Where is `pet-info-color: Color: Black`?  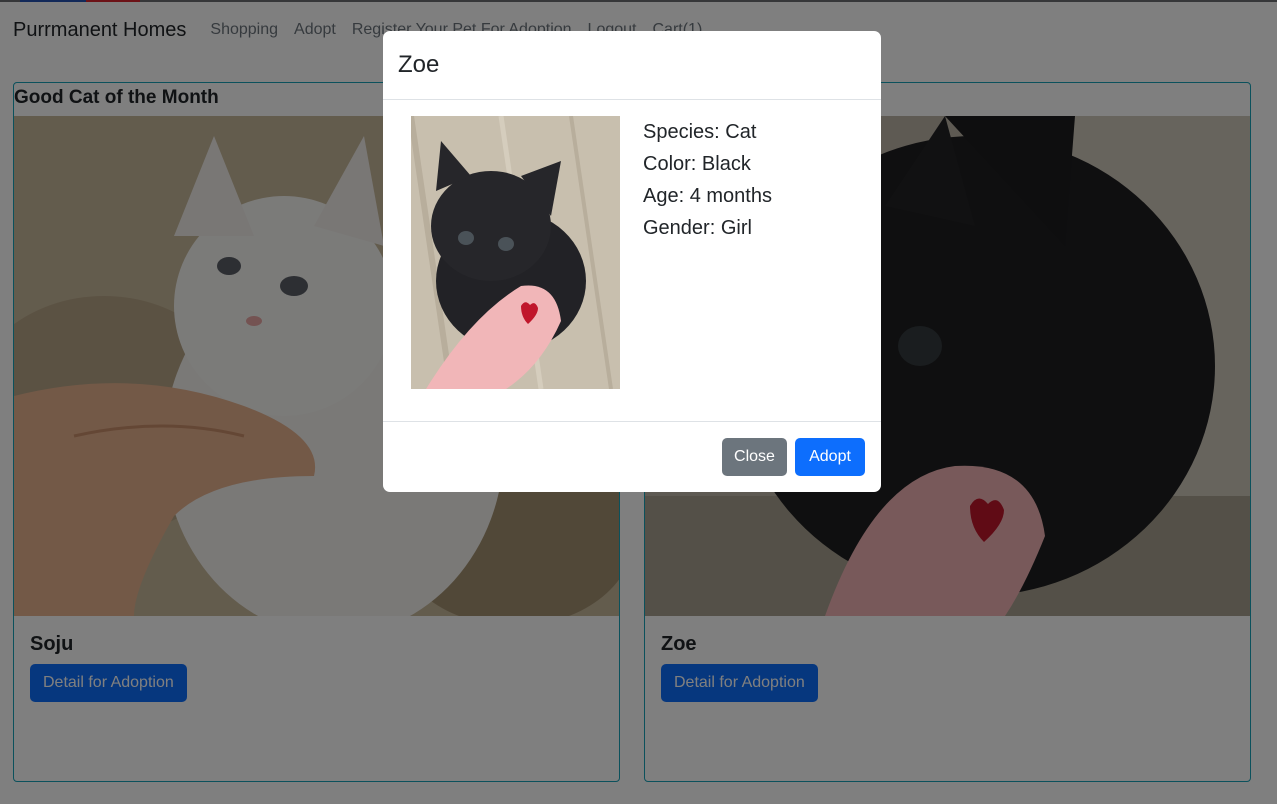
pet-info-color: Color: Black is located at coordinates (697, 164).